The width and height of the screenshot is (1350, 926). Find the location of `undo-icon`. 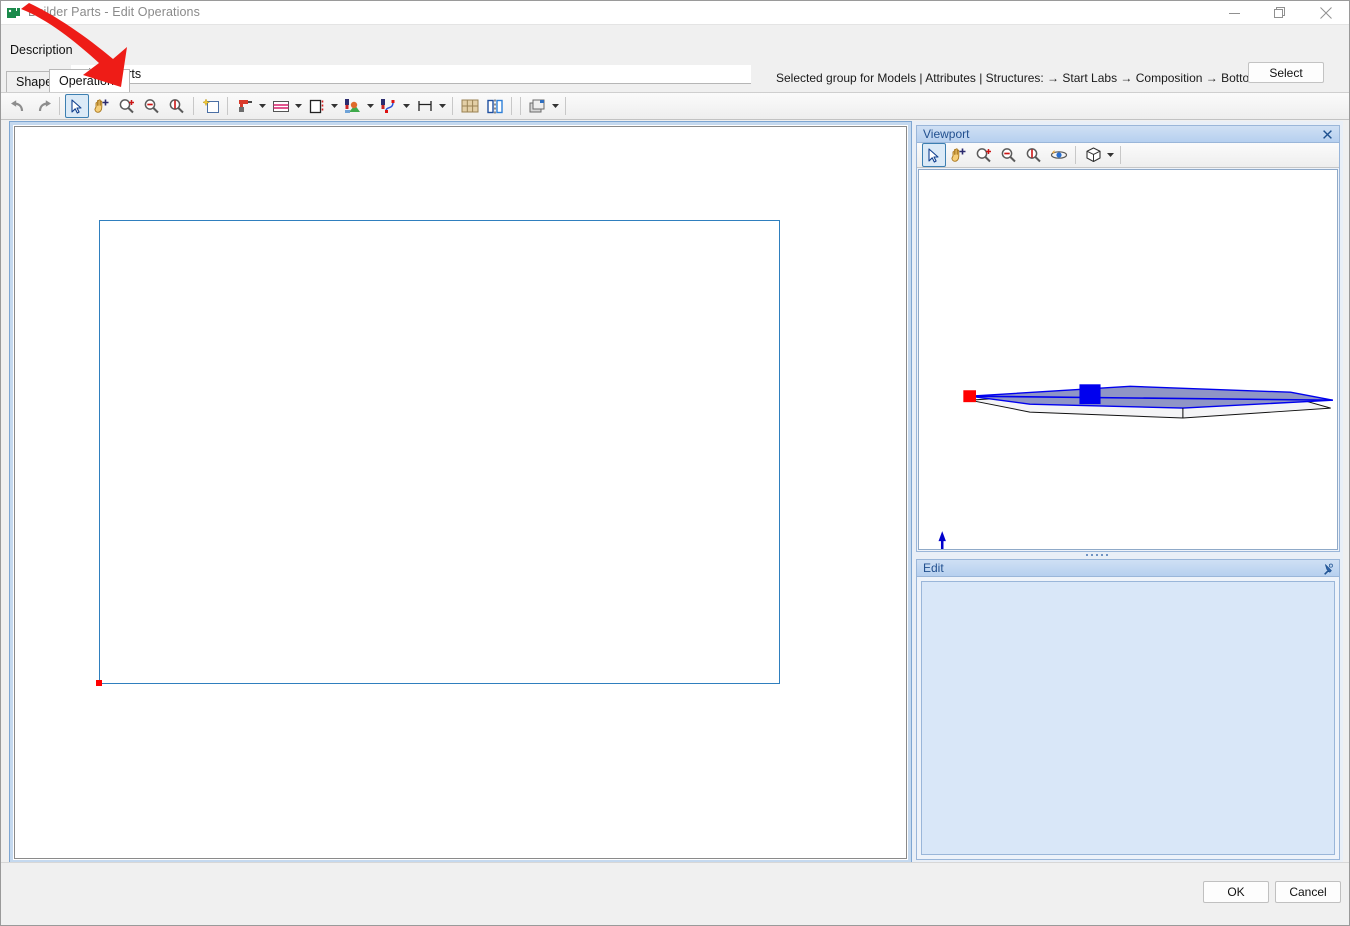

undo-icon is located at coordinates (18, 106).